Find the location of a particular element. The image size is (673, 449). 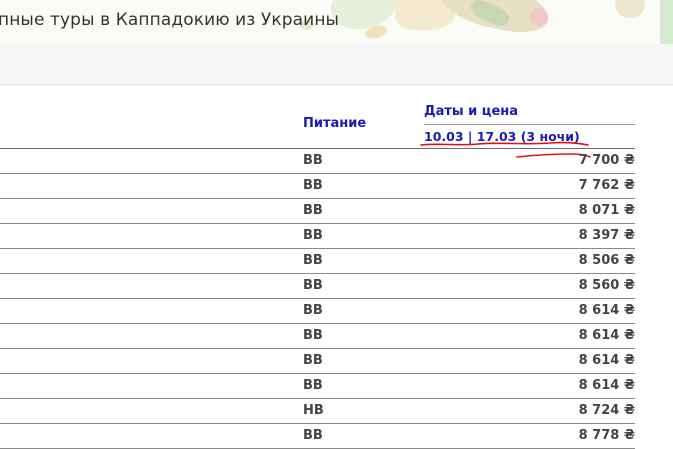

column-header-dates: Даты и цена is located at coordinates (471, 111).